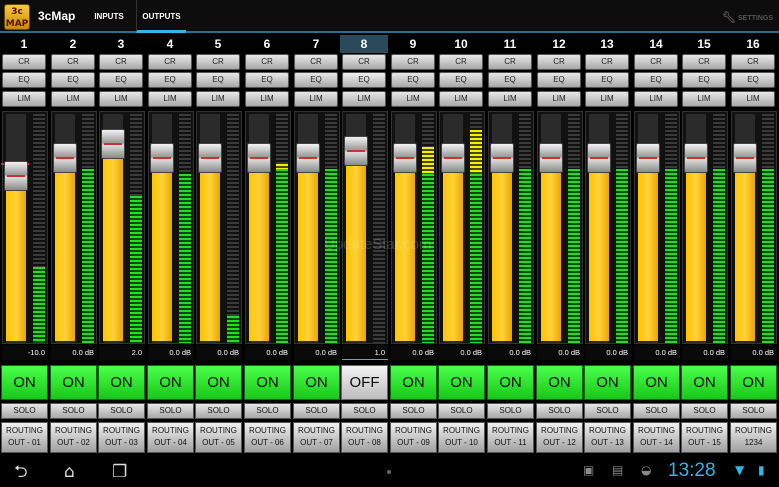 This screenshot has height=487, width=779. What do you see at coordinates (364, 437) in the screenshot?
I see `routing-button: ROUTING OUT - 08` at bounding box center [364, 437].